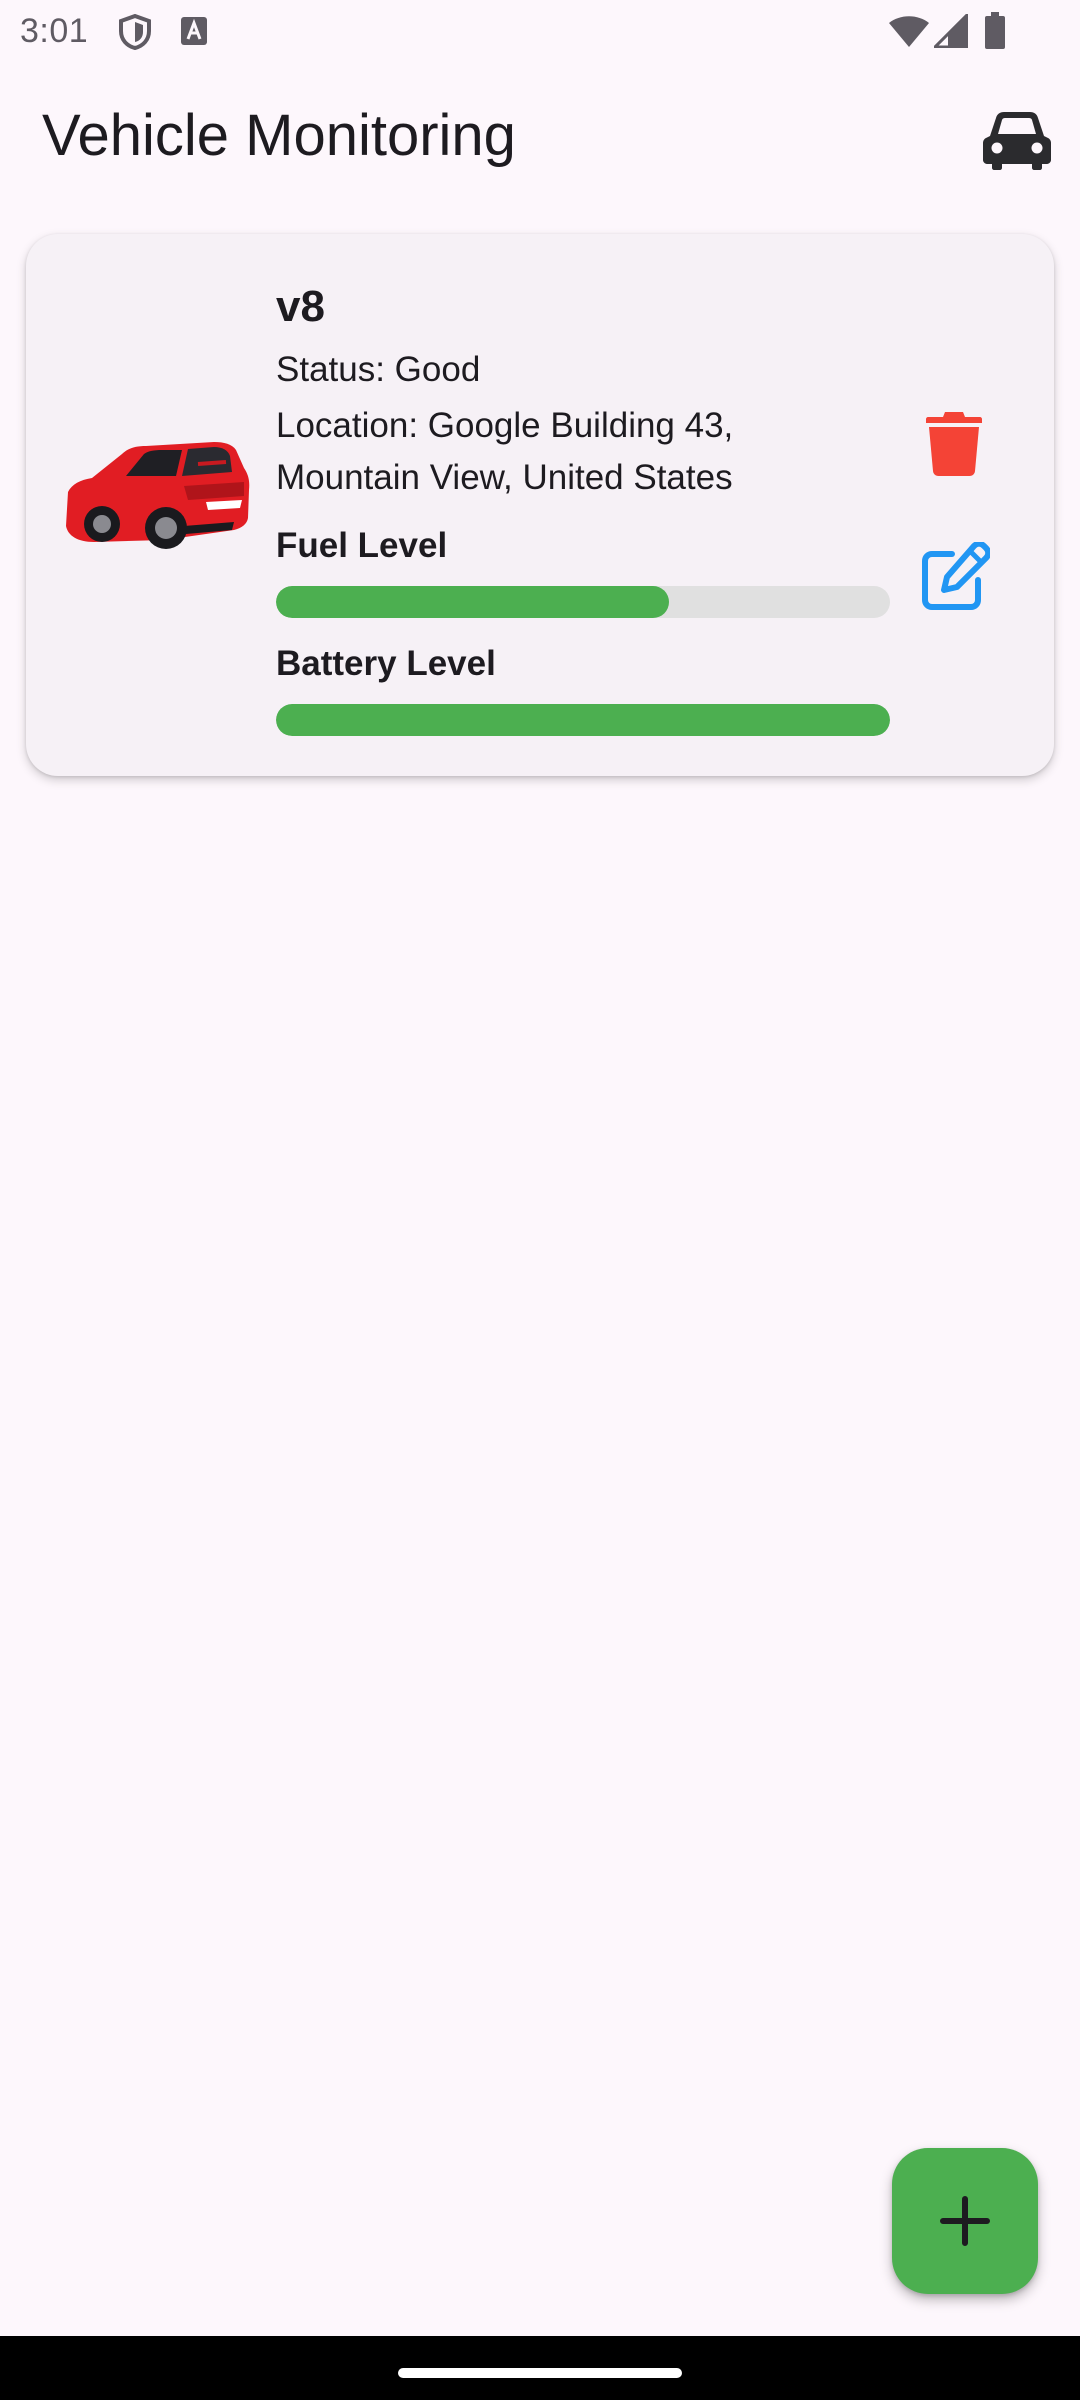 The image size is (1080, 2400). I want to click on vehicle-status: Status: Good, so click(378, 369).